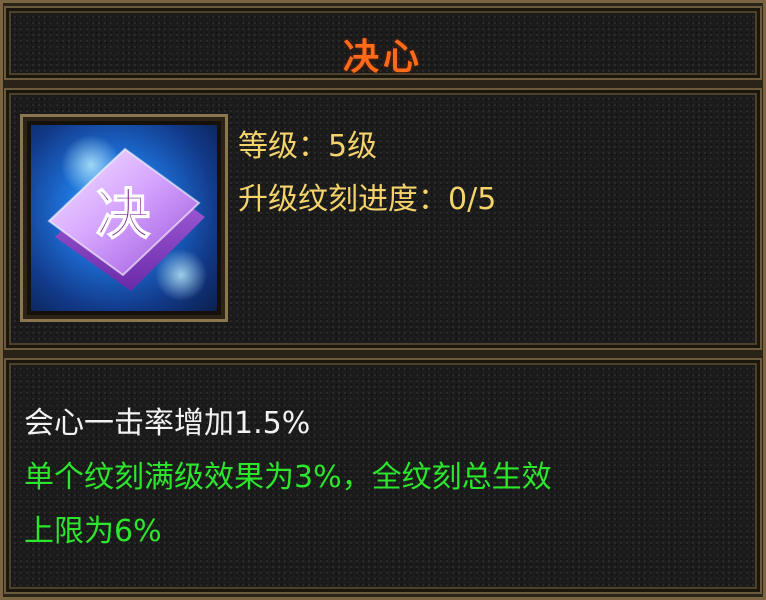  What do you see at coordinates (382, 57) in the screenshot?
I see `skill-title: 决心` at bounding box center [382, 57].